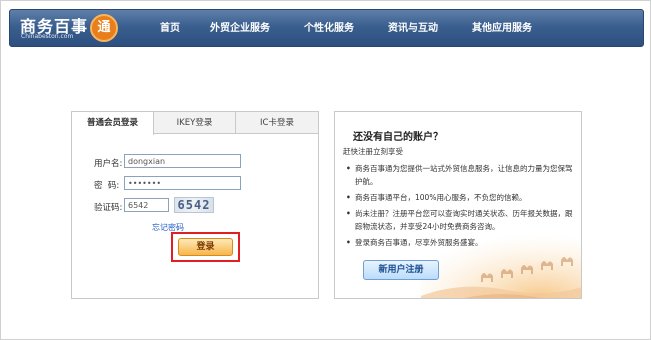 The image size is (651, 340). I want to click on username-label: 用户名:, so click(108, 164).